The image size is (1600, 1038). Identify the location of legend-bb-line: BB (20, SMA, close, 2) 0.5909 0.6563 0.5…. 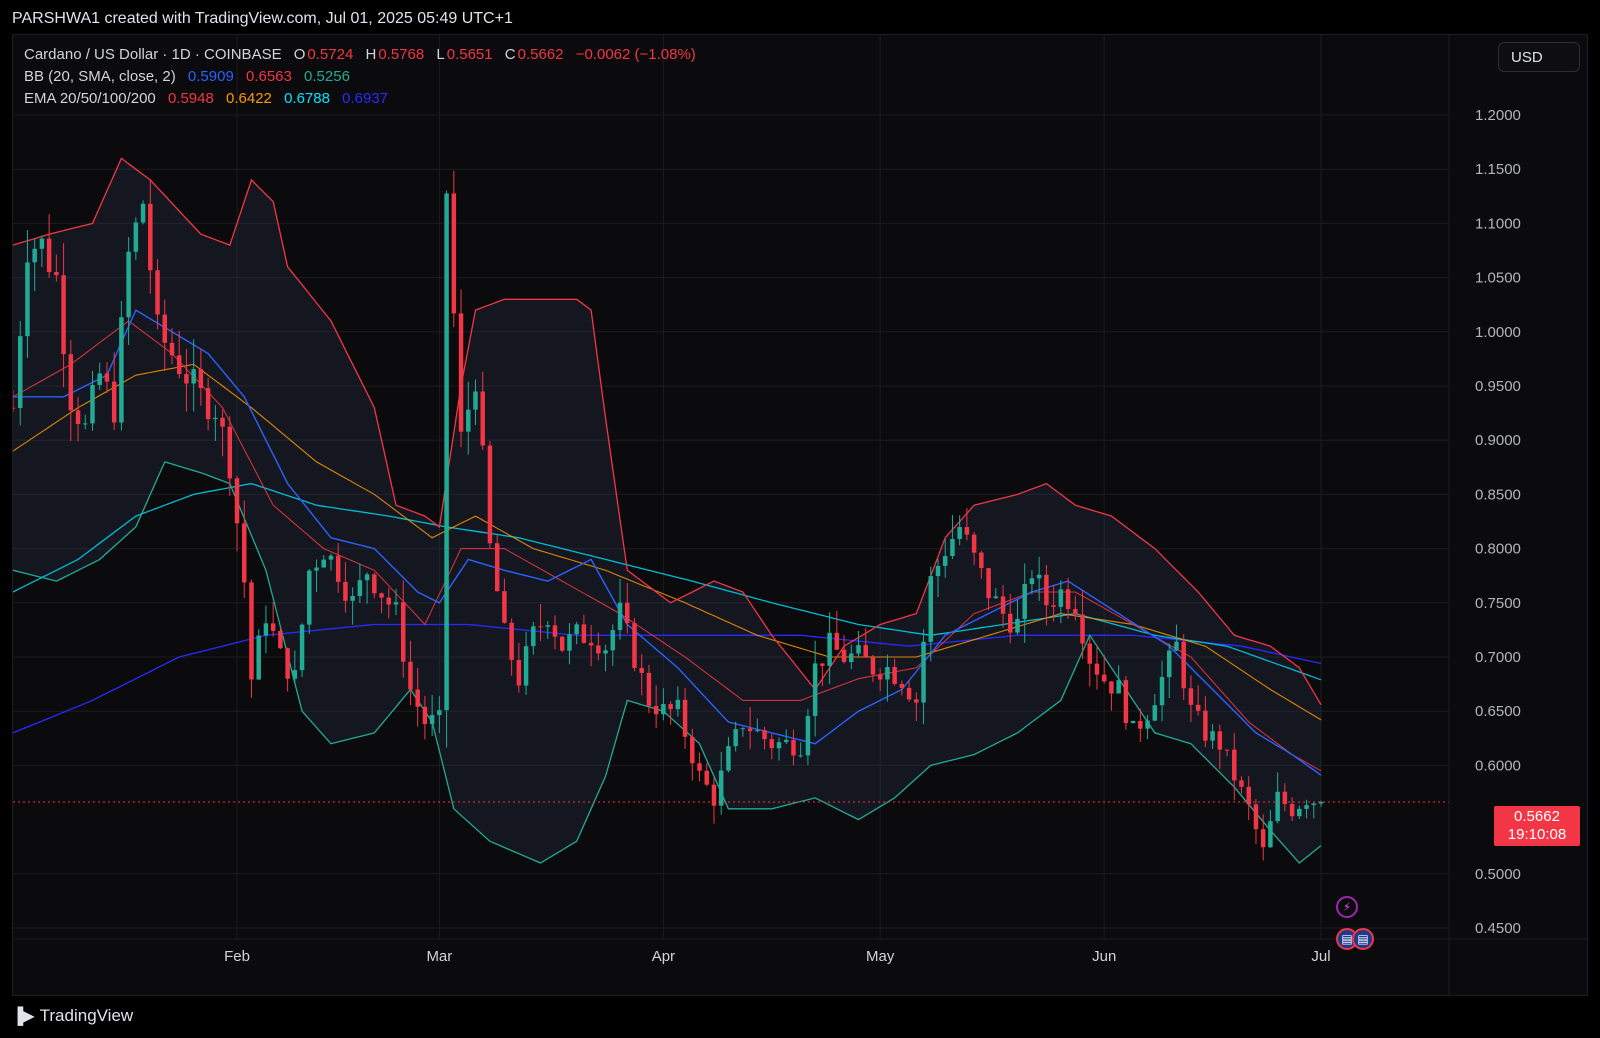
(188, 76).